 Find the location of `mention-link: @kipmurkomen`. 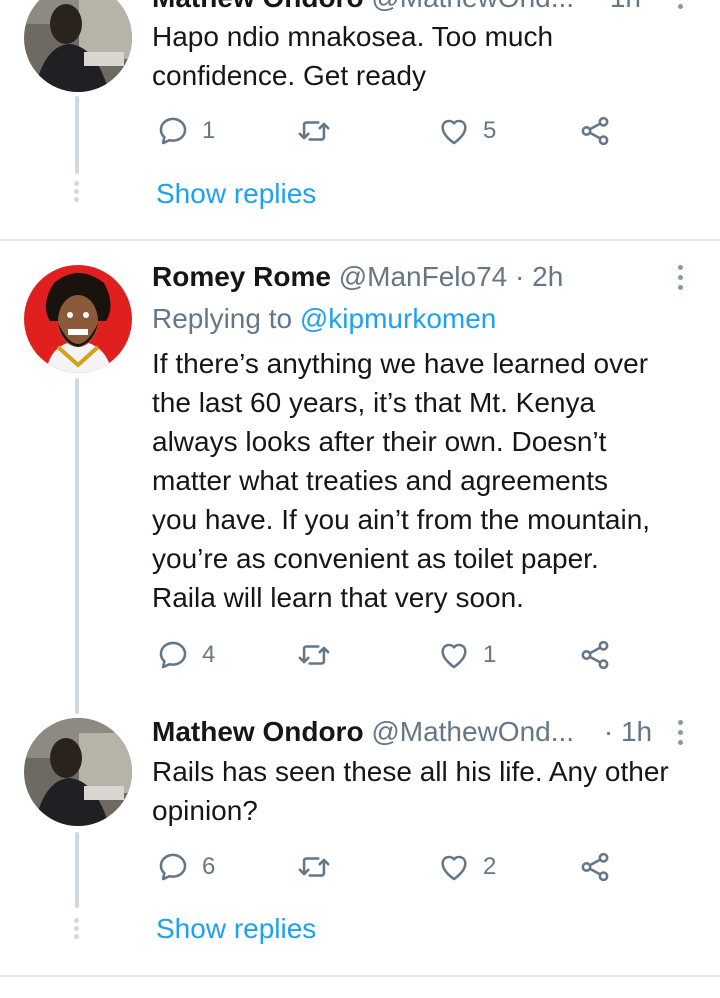

mention-link: @kipmurkomen is located at coordinates (398, 318).